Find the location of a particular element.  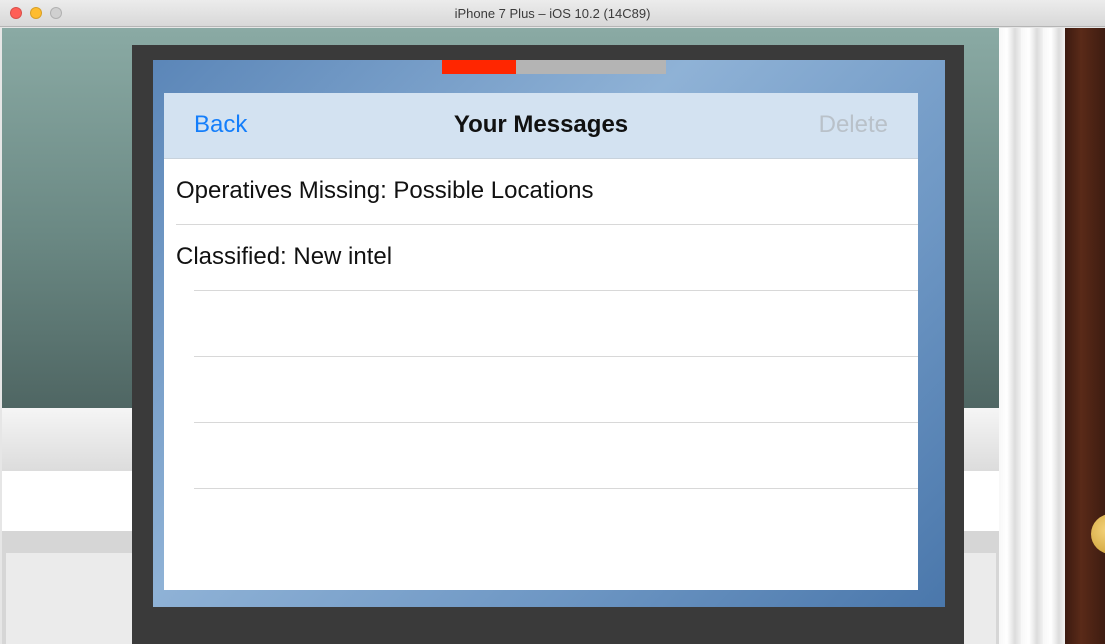

simulator-title-bar: iPhone 7 Plus – iOS 10.2 (14C89) is located at coordinates (552, 13).